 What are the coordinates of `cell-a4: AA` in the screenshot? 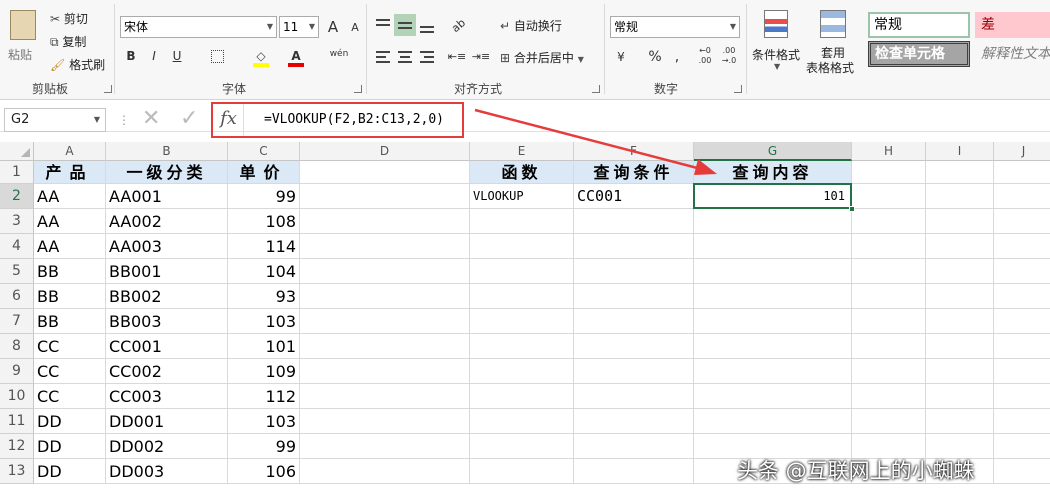 It's located at (70, 246).